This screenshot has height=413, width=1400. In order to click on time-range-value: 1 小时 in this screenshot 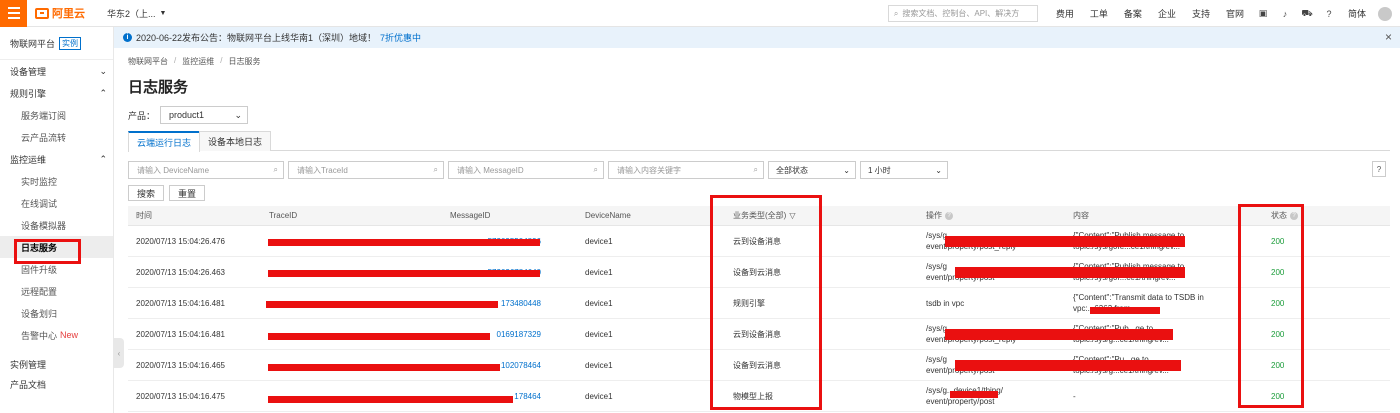, I will do `click(879, 170)`.